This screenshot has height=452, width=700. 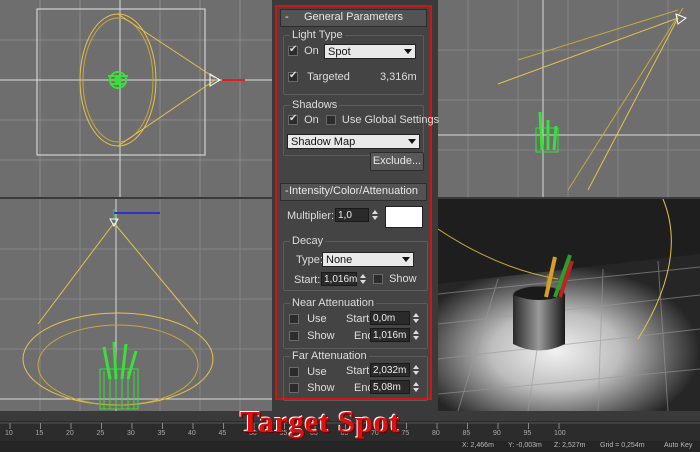 What do you see at coordinates (293, 119) in the screenshot?
I see `shadows-on-checkbox` at bounding box center [293, 119].